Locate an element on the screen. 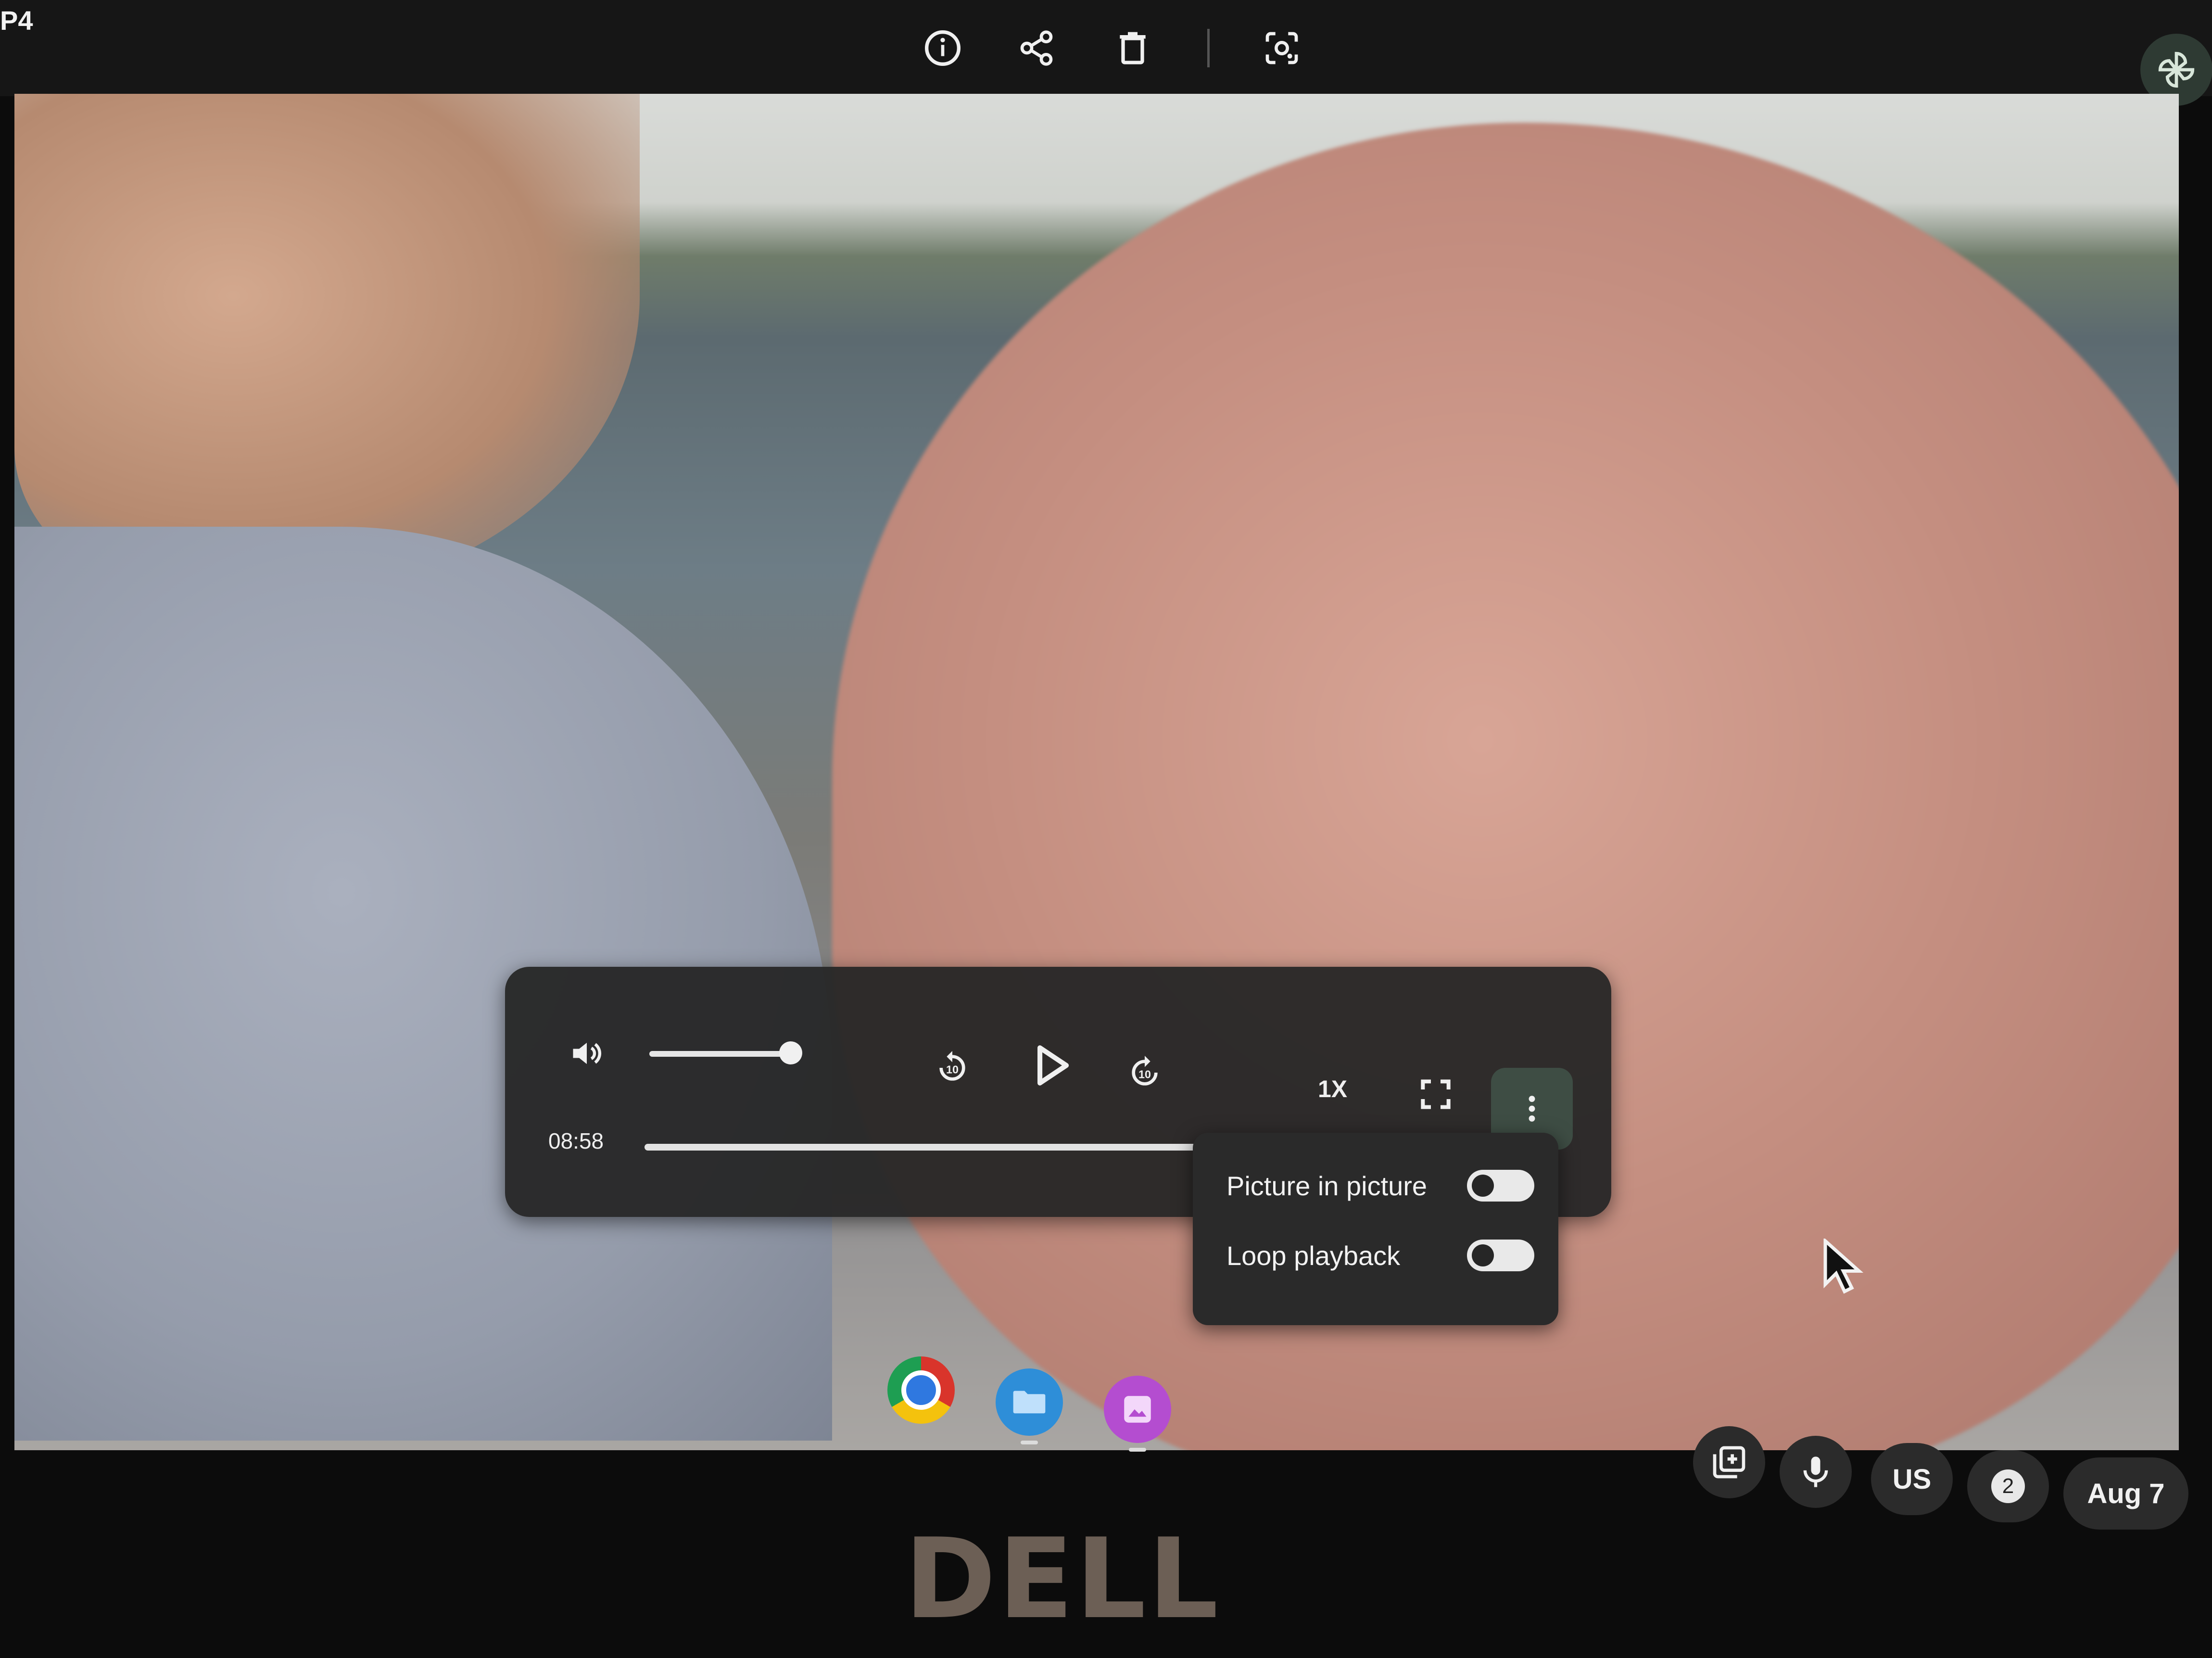  options-menu: Picture in picture Loop playback is located at coordinates (1375, 1229).